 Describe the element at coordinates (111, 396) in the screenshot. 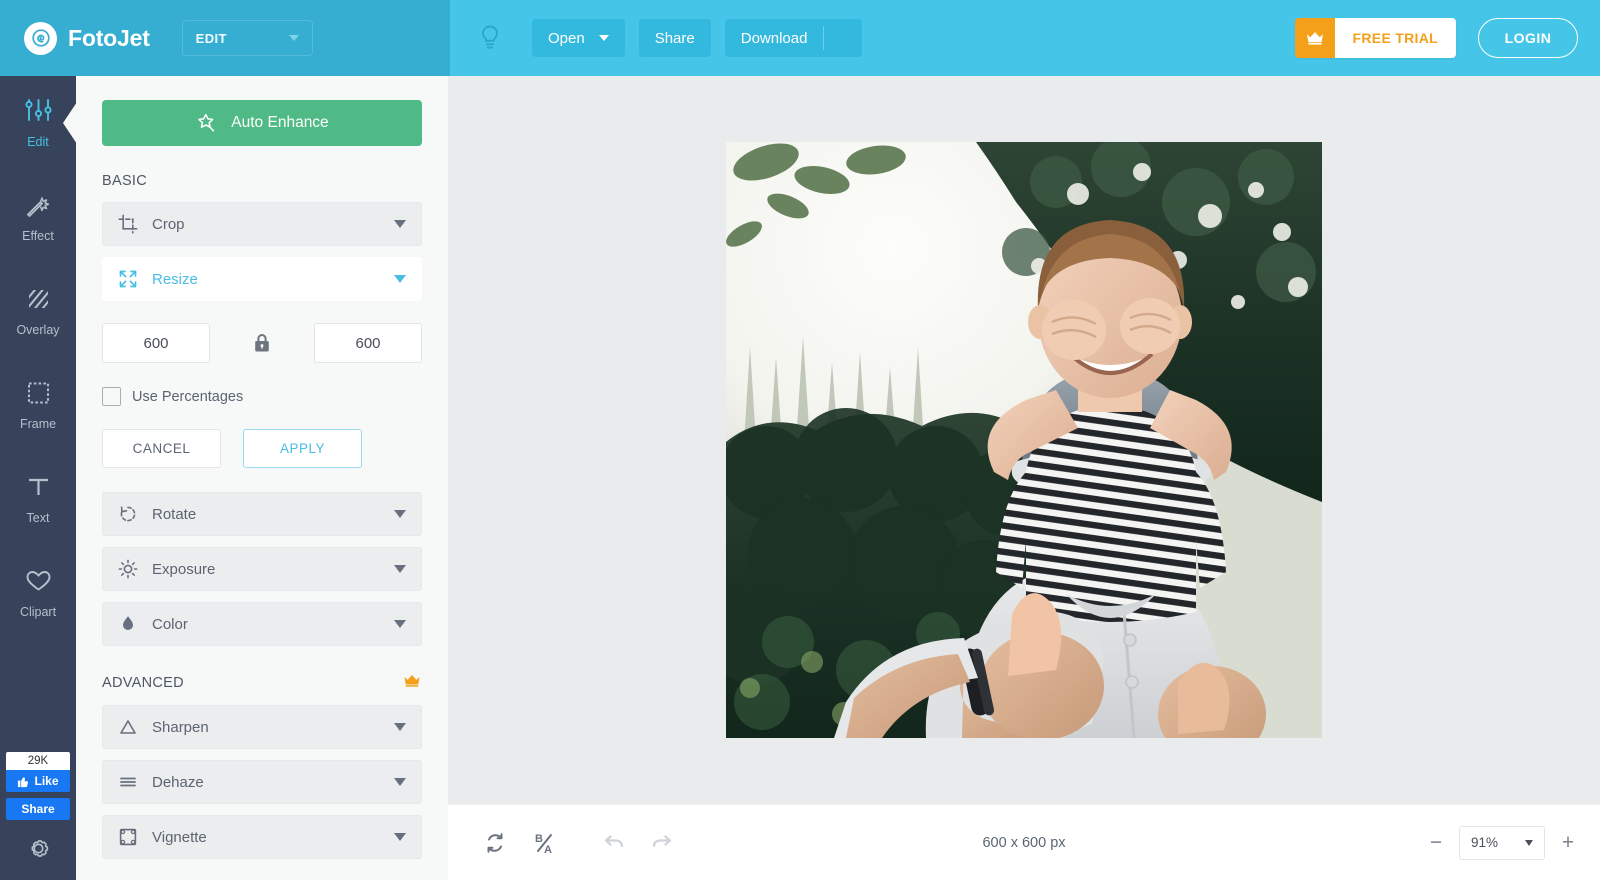

I see `use-percentages-checkbox` at that location.